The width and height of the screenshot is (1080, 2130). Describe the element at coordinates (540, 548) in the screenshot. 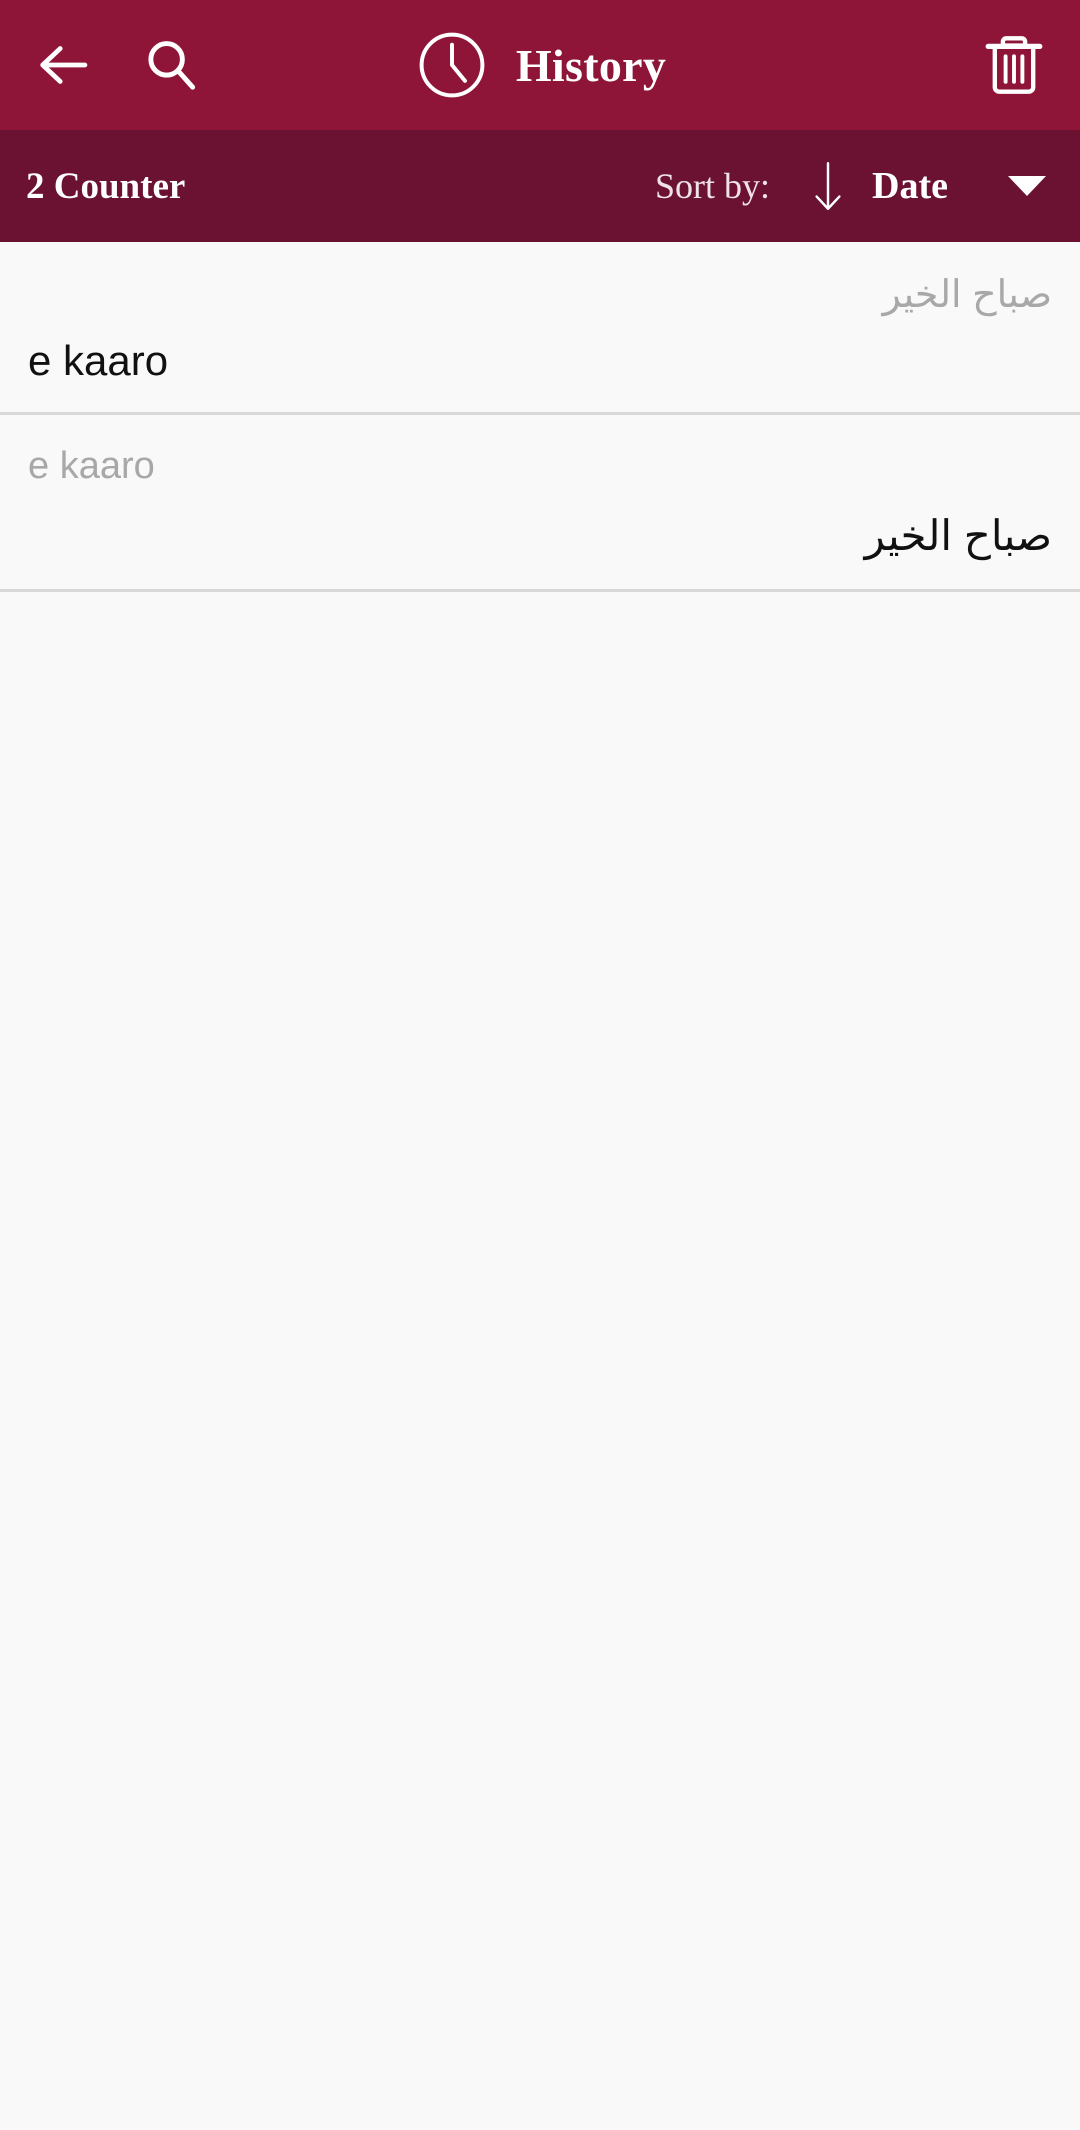

I see `history-target-row: صباح الخير` at that location.